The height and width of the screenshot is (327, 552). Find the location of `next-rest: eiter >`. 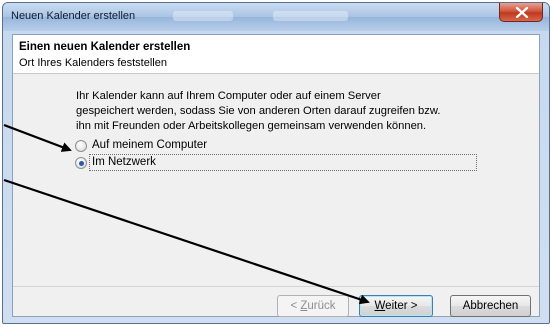

next-rest: eiter > is located at coordinates (401, 306).